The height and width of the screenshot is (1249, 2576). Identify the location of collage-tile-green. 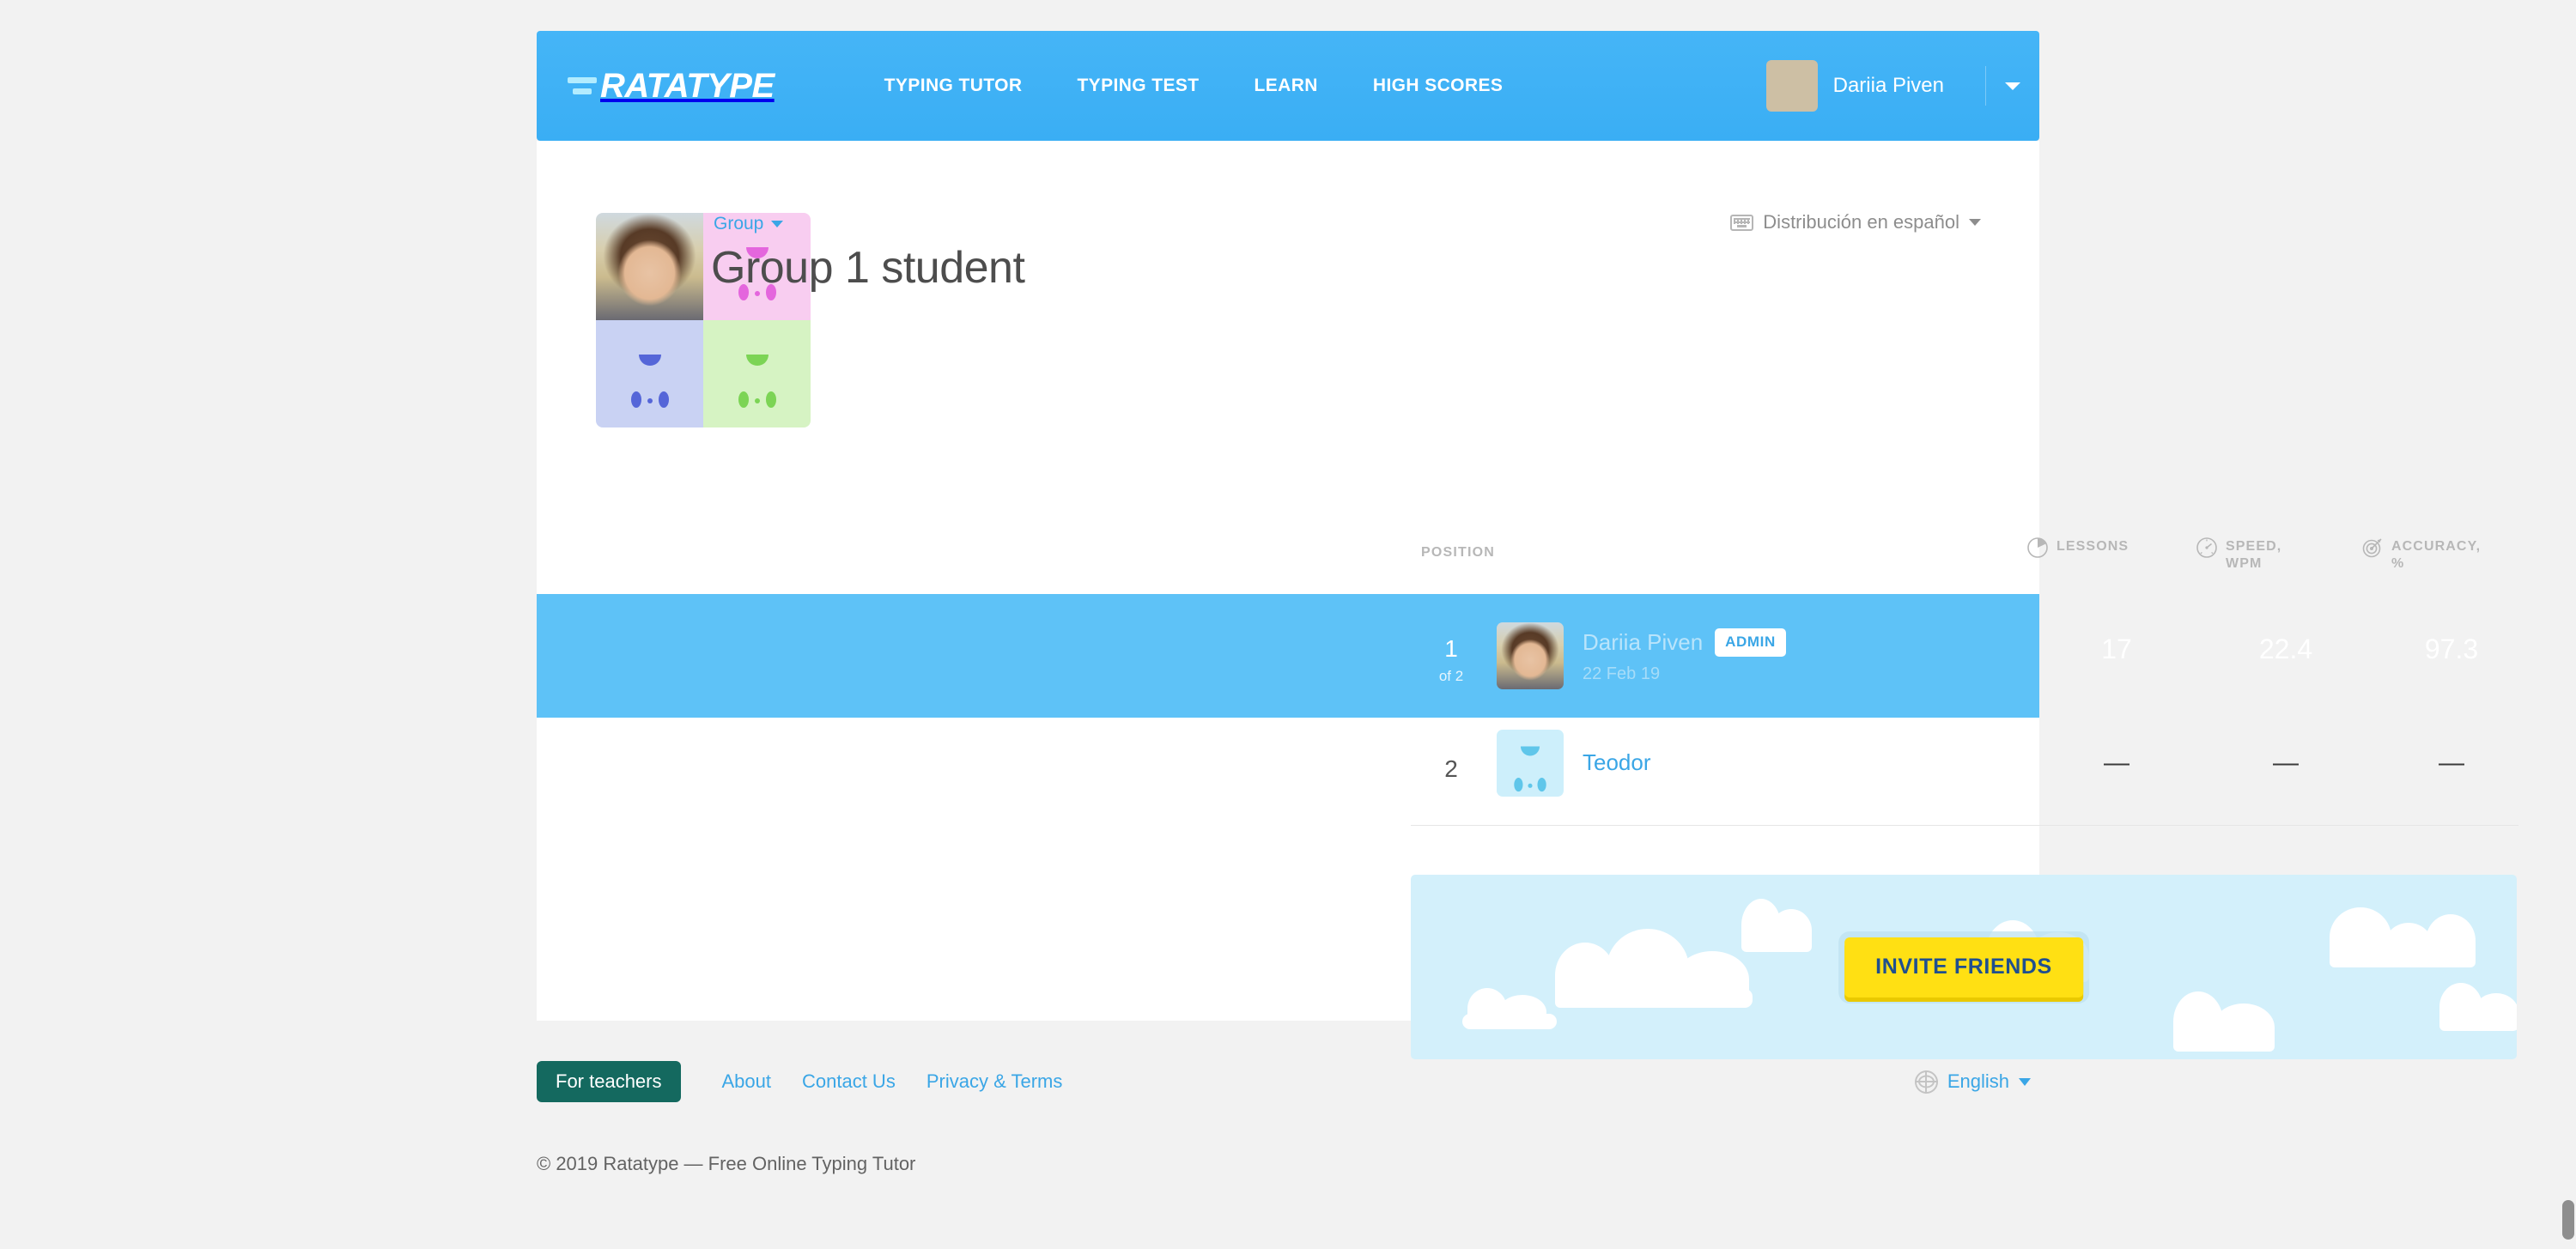
(757, 373).